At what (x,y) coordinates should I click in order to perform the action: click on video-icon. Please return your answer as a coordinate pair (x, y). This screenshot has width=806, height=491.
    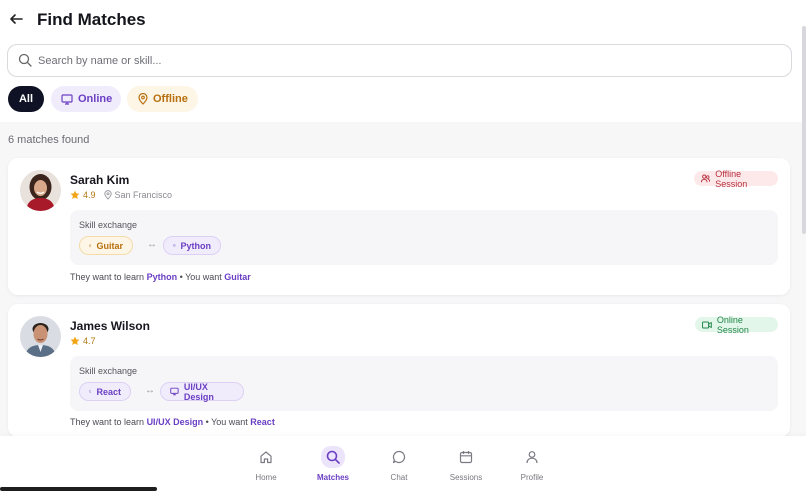
    Looking at the image, I should click on (707, 324).